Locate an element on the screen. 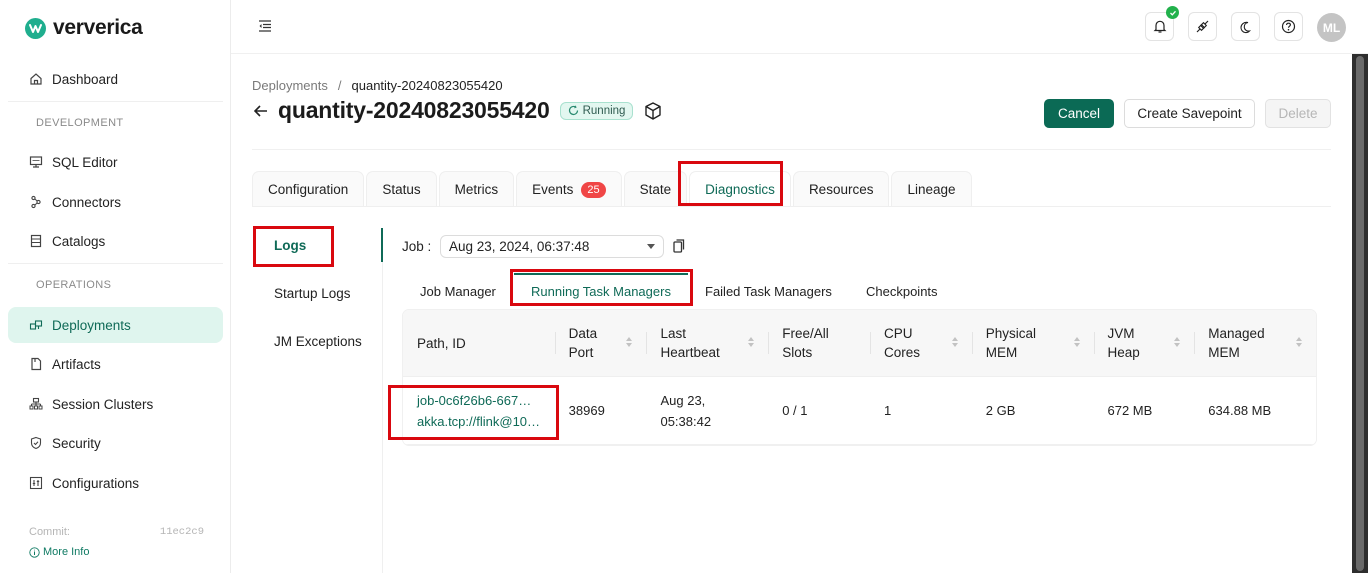  subtab-job-manager: Job Manager is located at coordinates (458, 291).